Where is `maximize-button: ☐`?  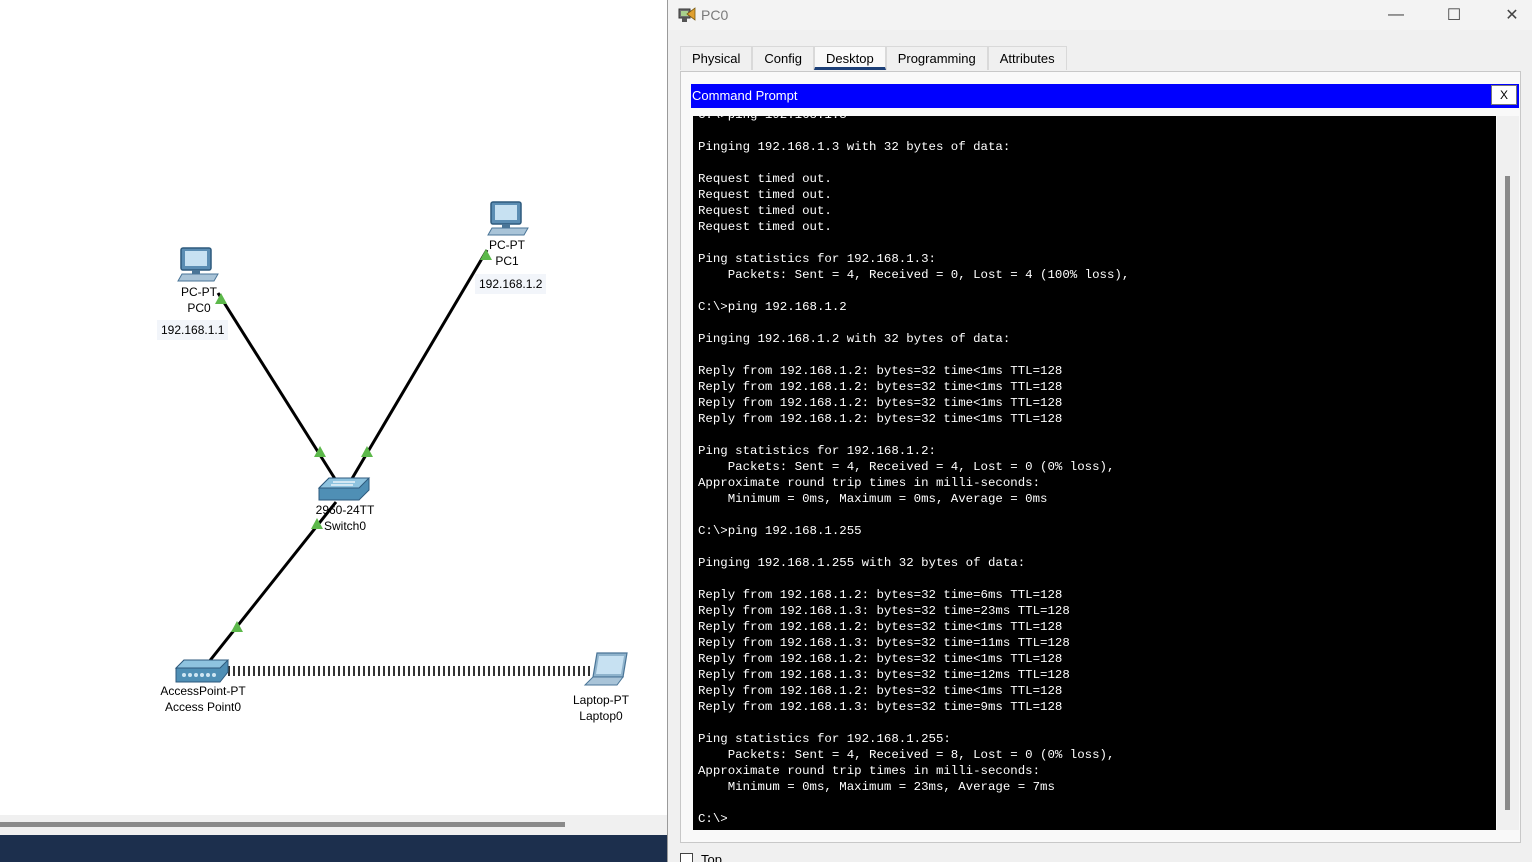 maximize-button: ☐ is located at coordinates (1454, 15).